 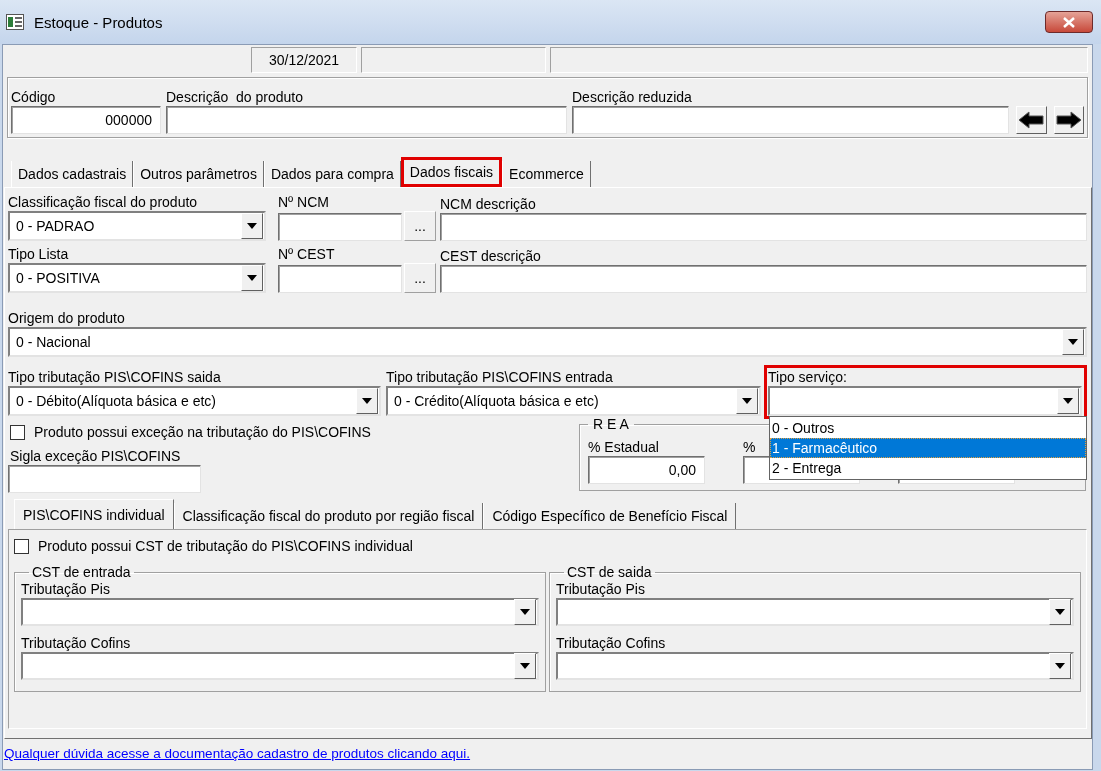 I want to click on field-label: Descrição reduzida, so click(x=632, y=97).